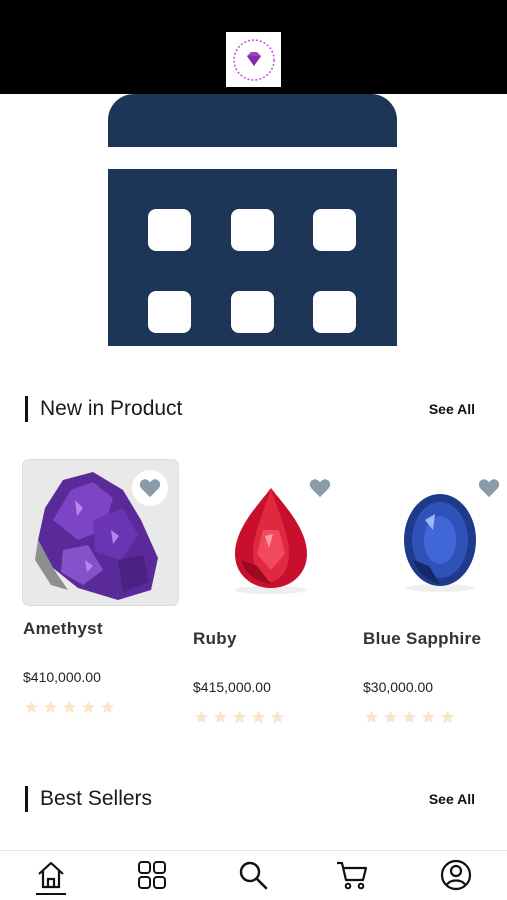 The height and width of the screenshot is (900, 507). I want to click on nav-categories, so click(152, 875).